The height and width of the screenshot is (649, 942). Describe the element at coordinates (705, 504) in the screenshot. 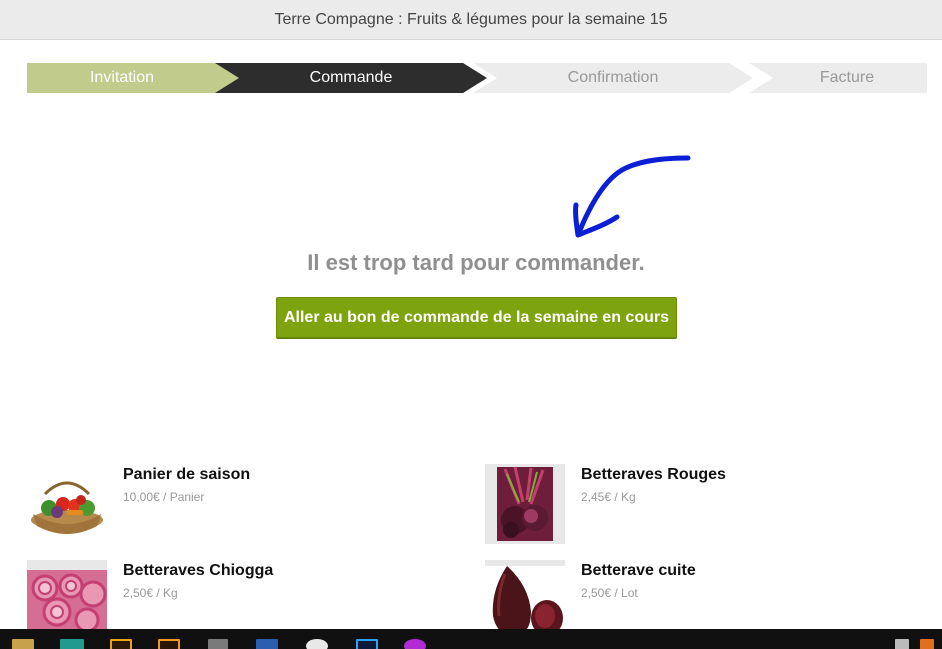

I see `product-item: Betteraves Rouges 2,45€ / Kg` at that location.